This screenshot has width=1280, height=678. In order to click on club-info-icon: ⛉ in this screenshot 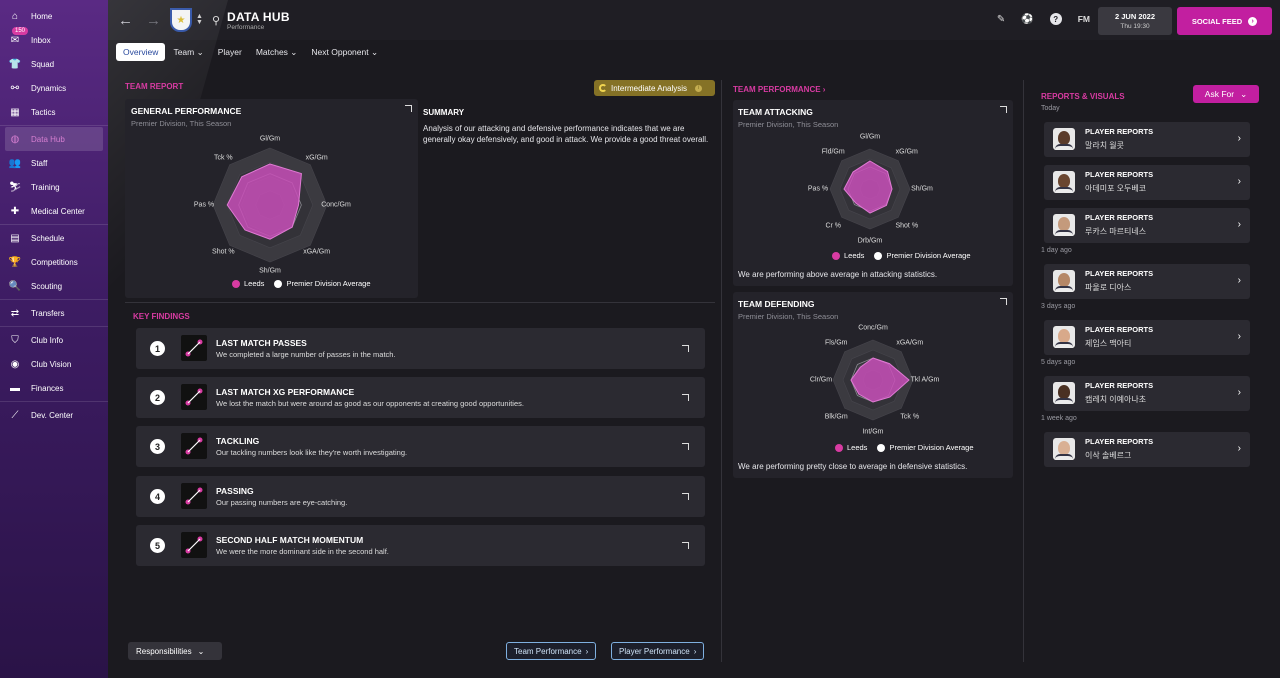, I will do `click(15, 340)`.